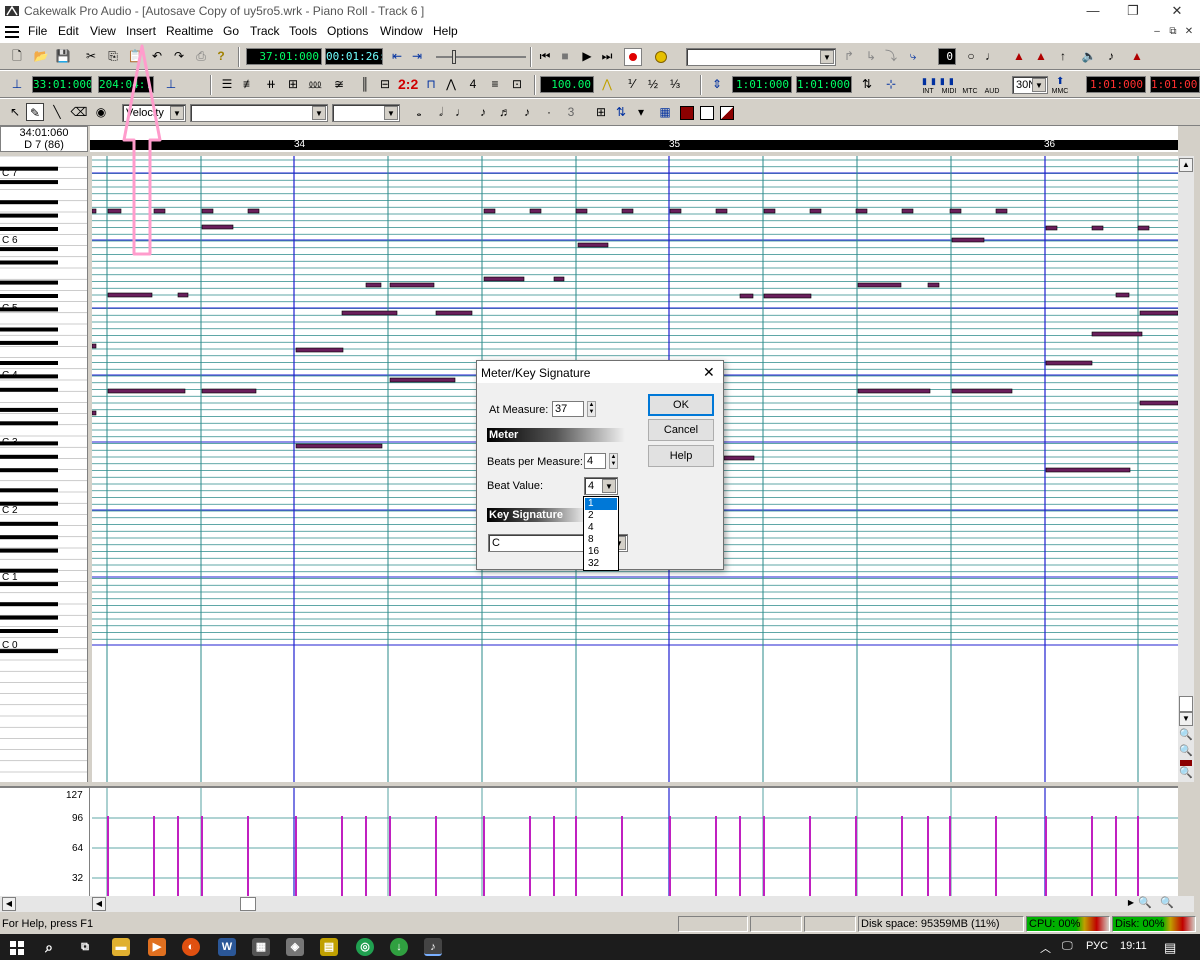  Describe the element at coordinates (1030, 85) in the screenshot. I see `fps-combo: 30N ▼` at that location.